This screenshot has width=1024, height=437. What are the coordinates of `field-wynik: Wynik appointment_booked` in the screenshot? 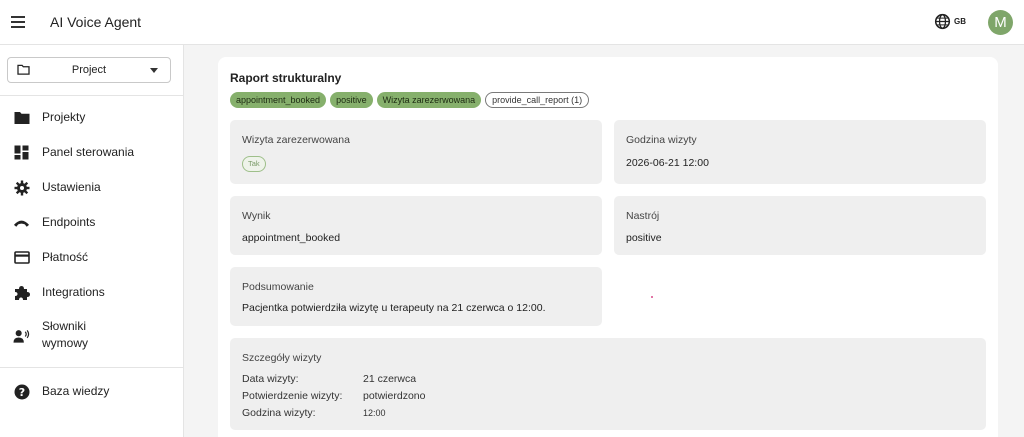 It's located at (416, 225).